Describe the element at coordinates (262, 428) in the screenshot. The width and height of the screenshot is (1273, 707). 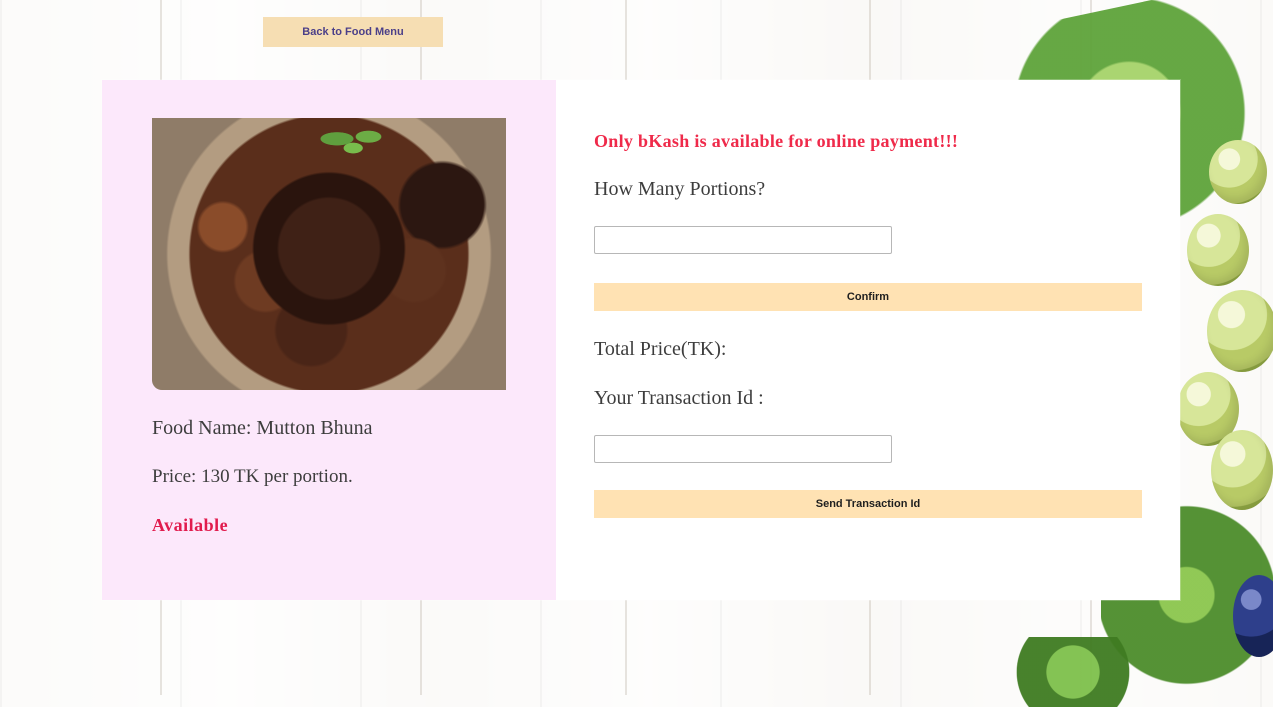
I see `food-name: Food Name: Mutton Bhuna` at that location.